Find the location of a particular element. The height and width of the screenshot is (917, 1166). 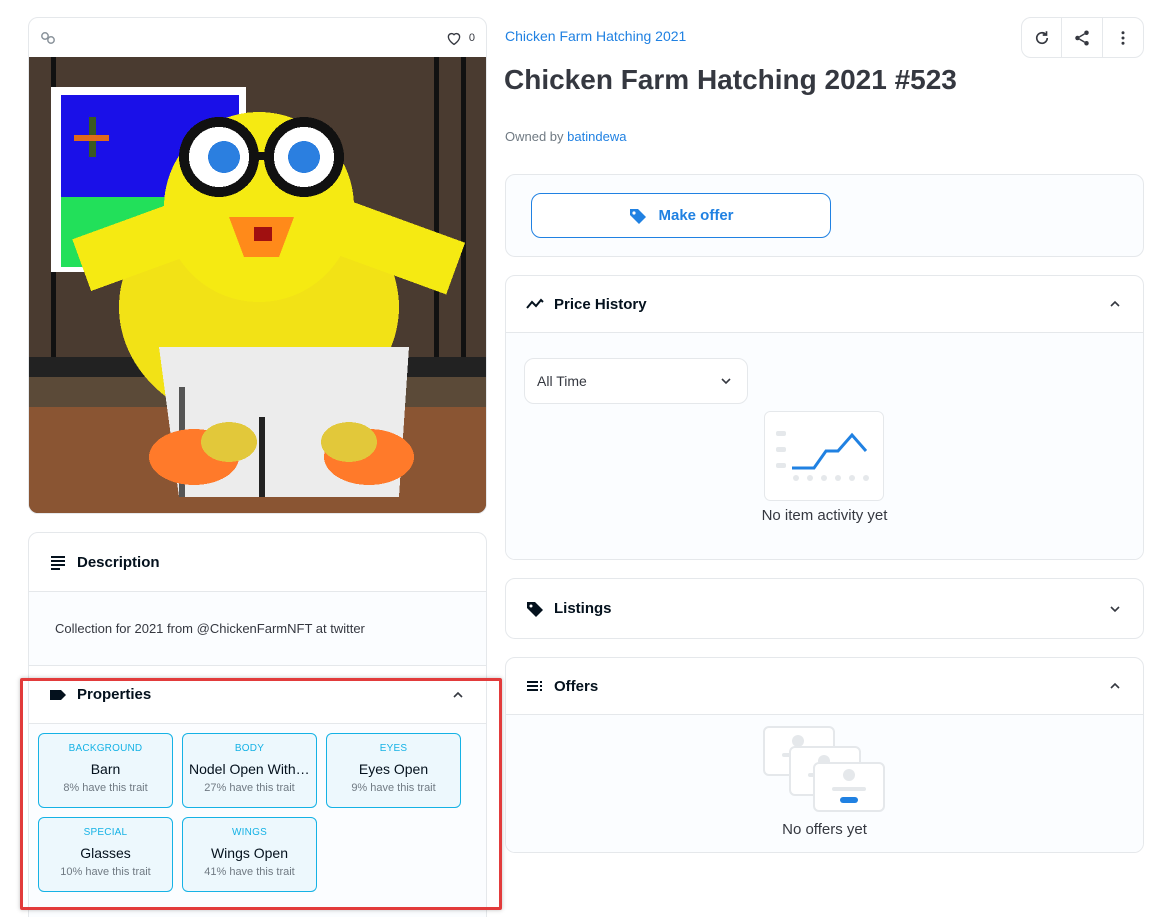

price-history-empty-text: No item activity yet is located at coordinates (824, 515).